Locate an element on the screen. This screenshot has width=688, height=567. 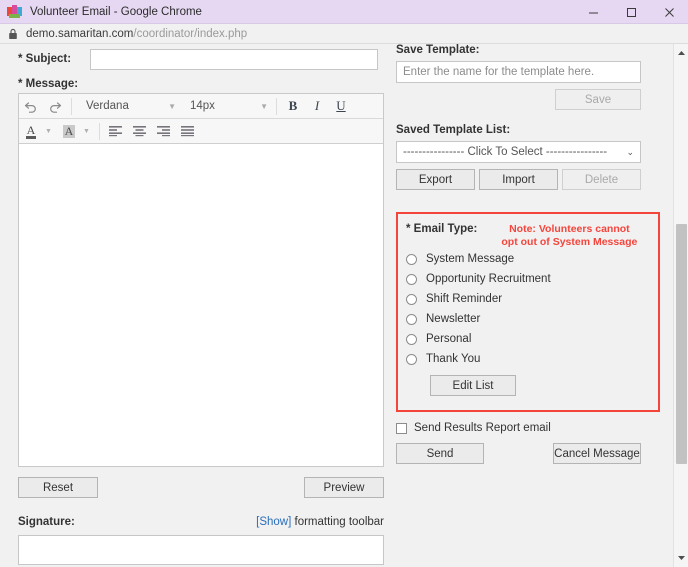
highlight-color-label: A is located at coordinates (69, 130).